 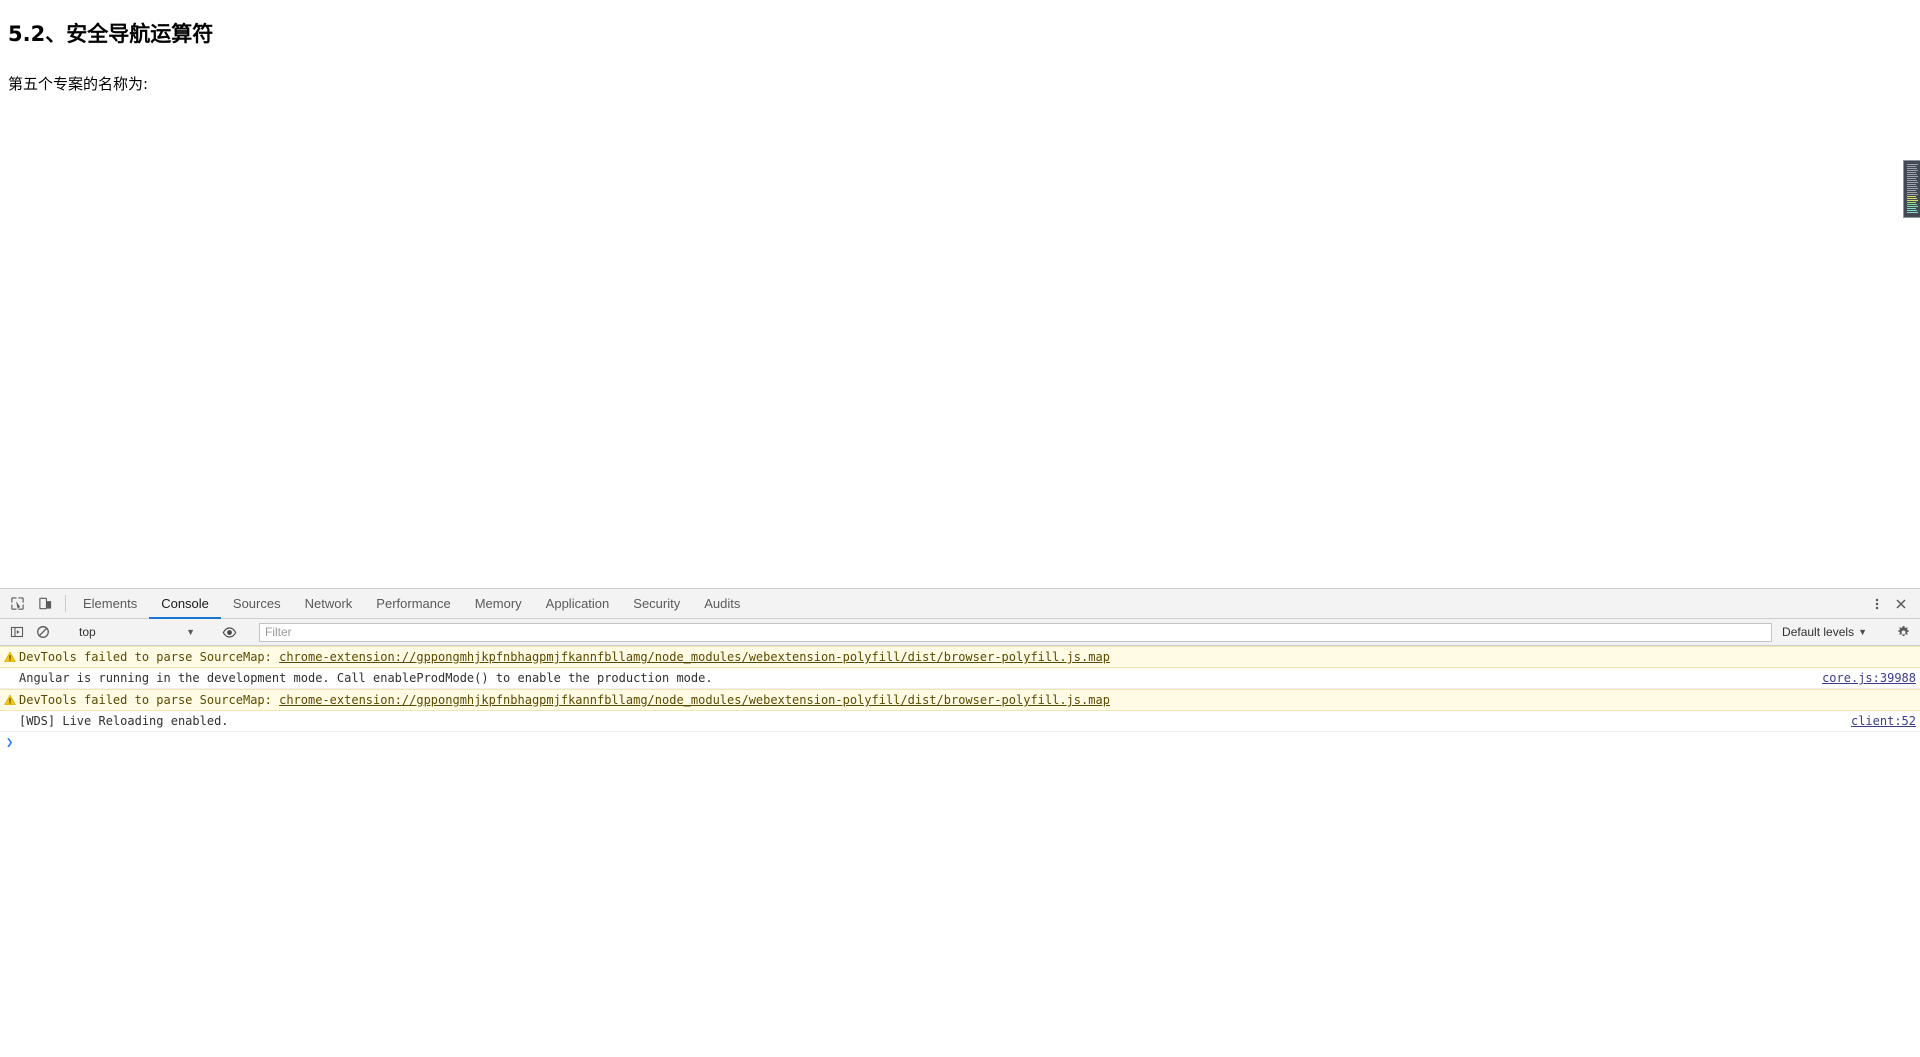 What do you see at coordinates (17, 632) in the screenshot?
I see `console-sidebar-icon` at bounding box center [17, 632].